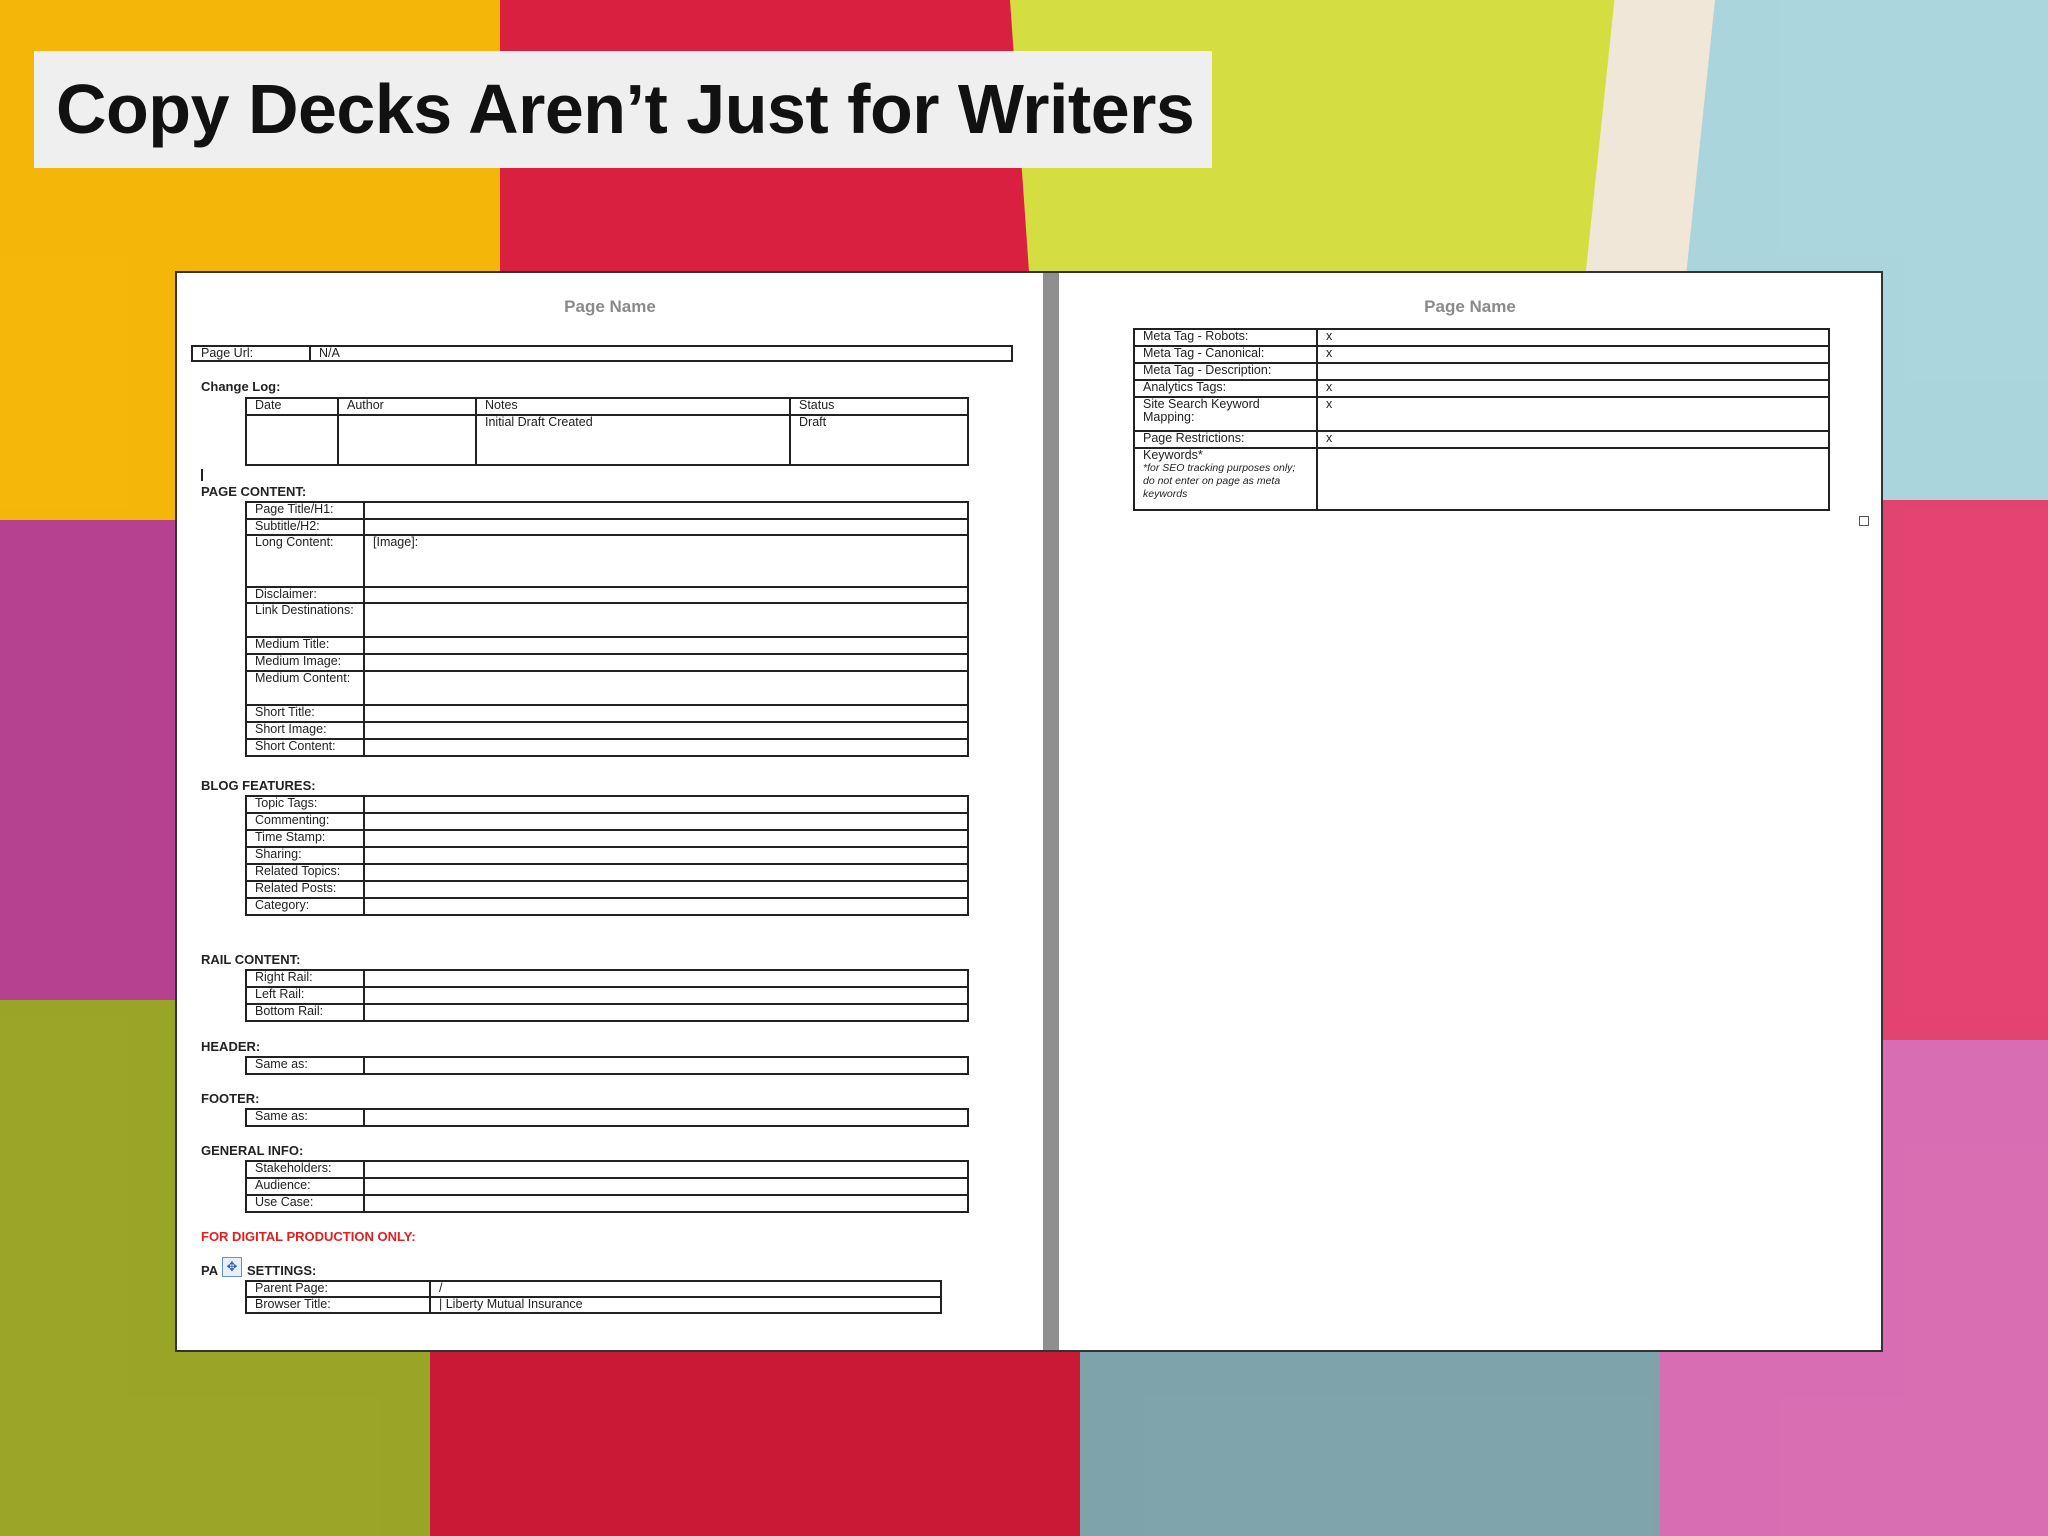  Describe the element at coordinates (202, 475) in the screenshot. I see `text-cursor-icon` at that location.